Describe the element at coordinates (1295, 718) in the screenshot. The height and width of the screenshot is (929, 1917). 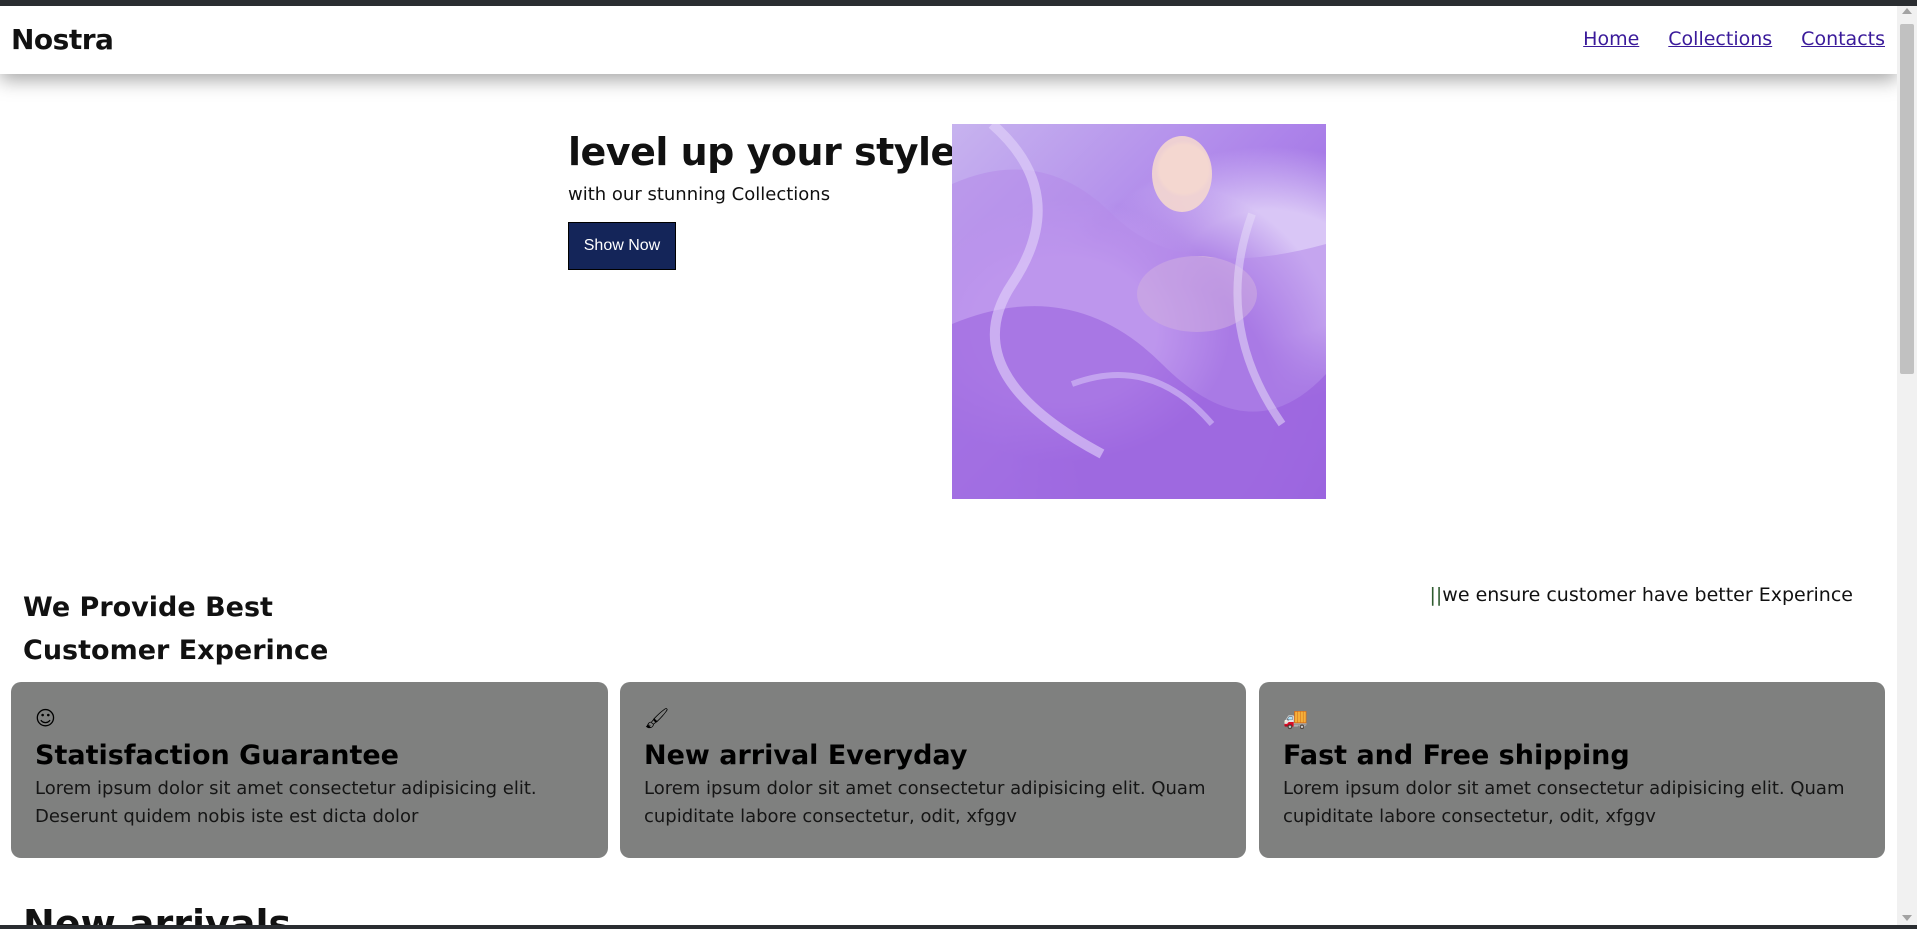
I see `truck-icon: 🚚` at that location.